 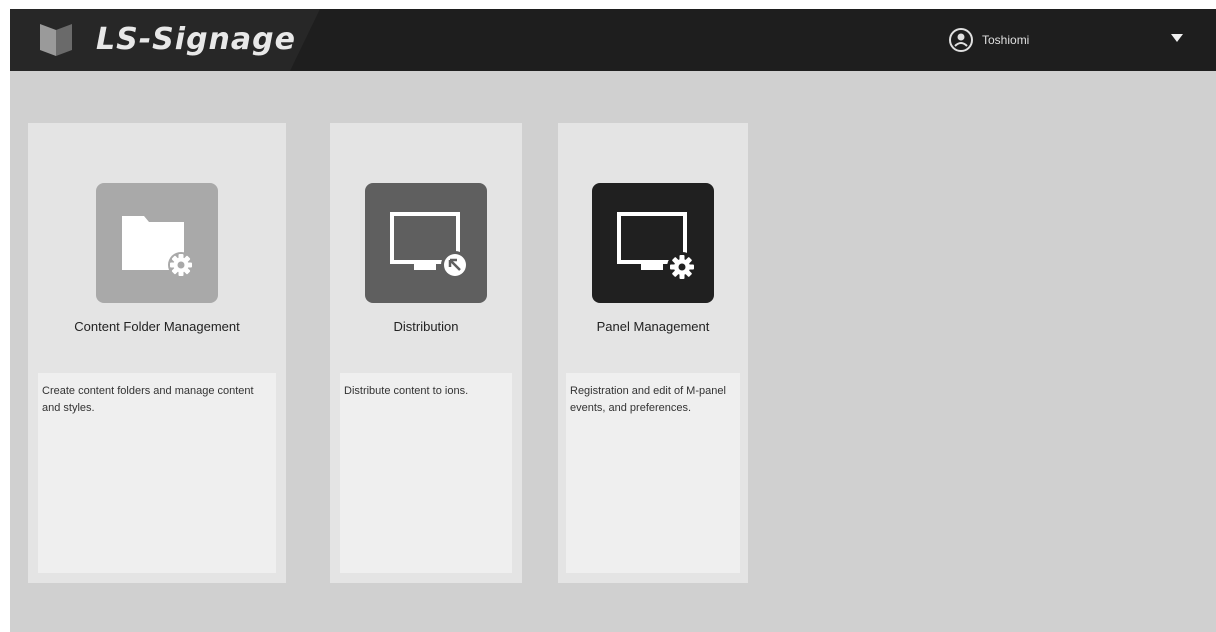 I want to click on content-folder-tile, so click(x=157, y=243).